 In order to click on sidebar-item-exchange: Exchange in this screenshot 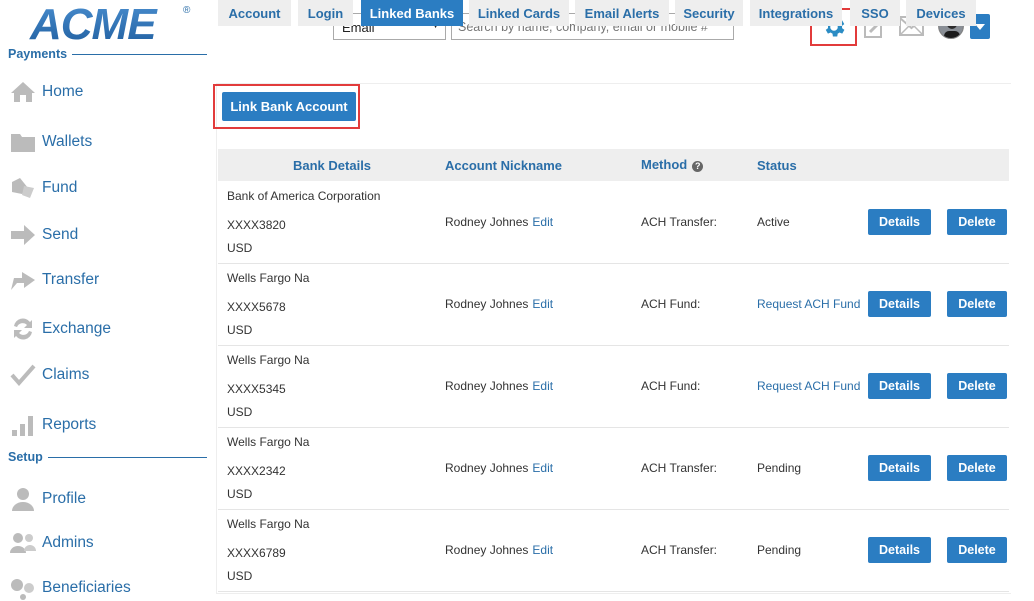, I will do `click(103, 329)`.